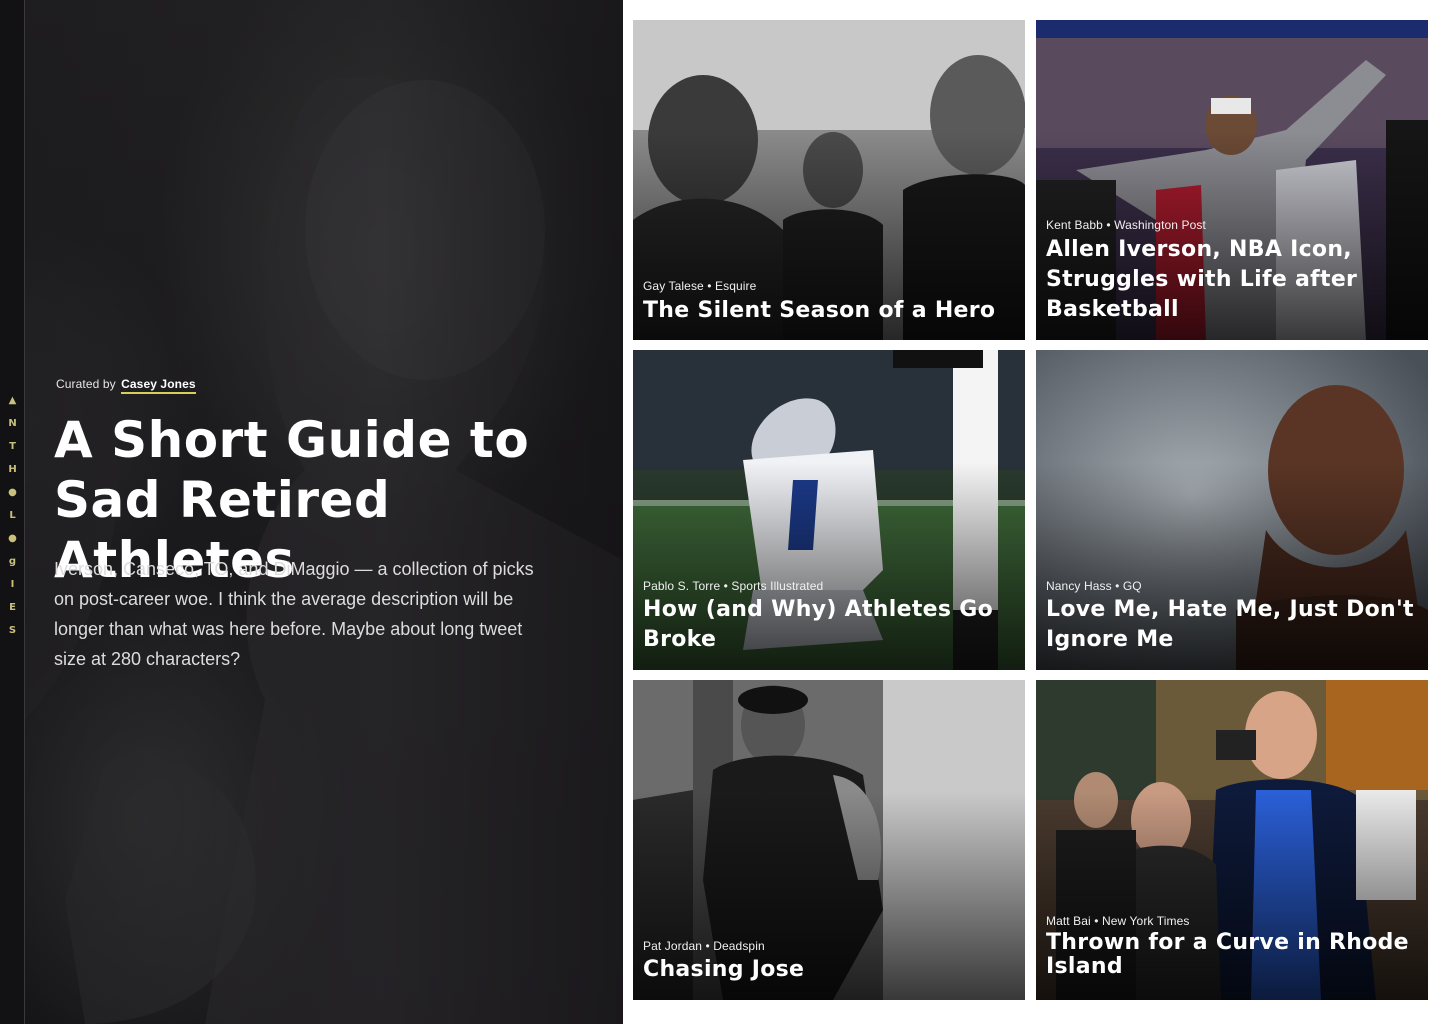  What do you see at coordinates (736, 286) in the screenshot?
I see `story-publication: Esquire` at bounding box center [736, 286].